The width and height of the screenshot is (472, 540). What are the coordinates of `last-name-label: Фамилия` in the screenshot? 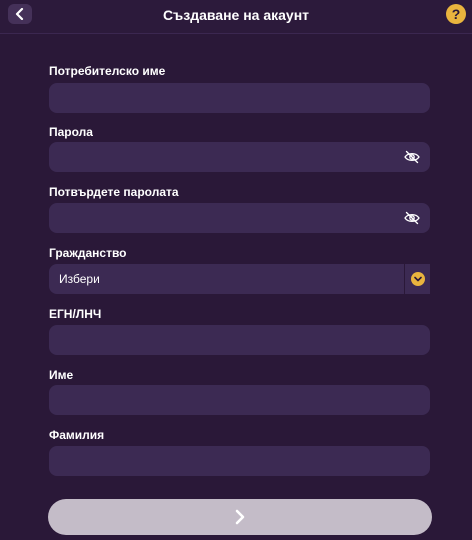 It's located at (77, 435).